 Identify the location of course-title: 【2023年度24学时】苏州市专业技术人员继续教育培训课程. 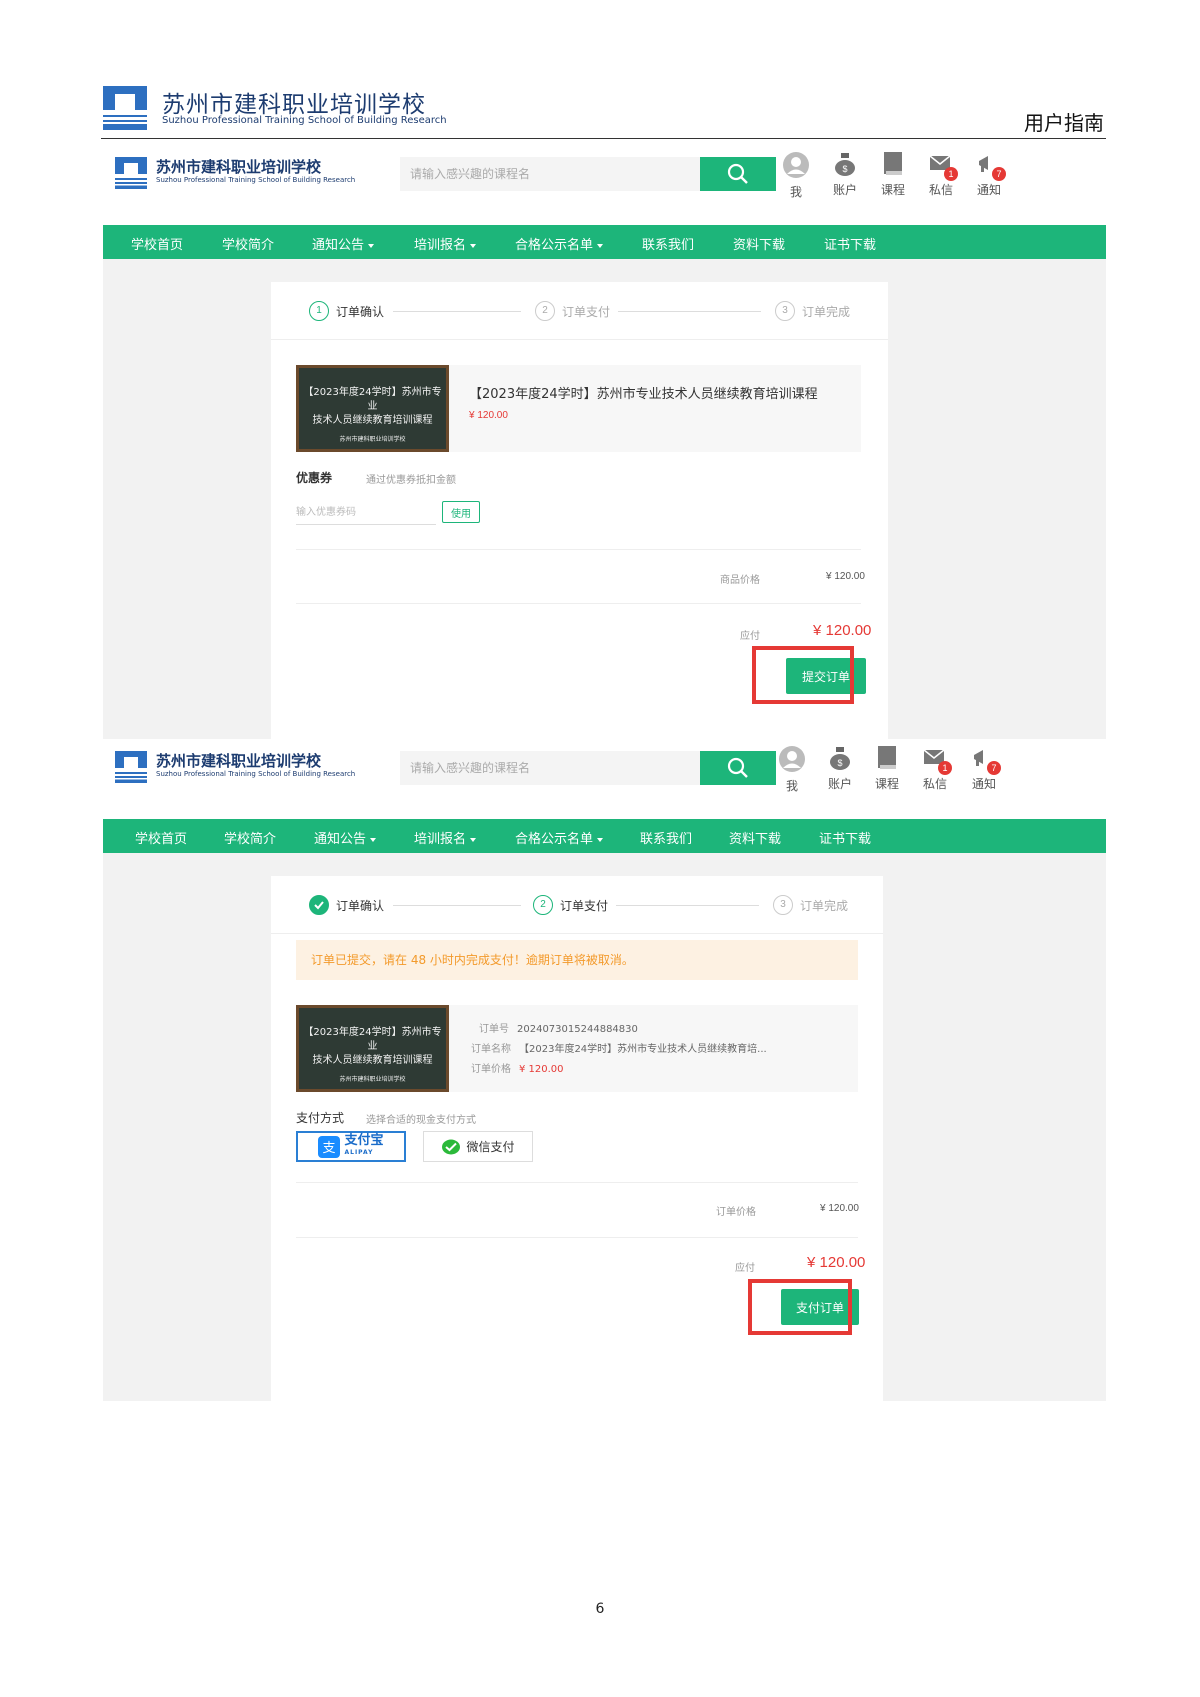
(643, 392).